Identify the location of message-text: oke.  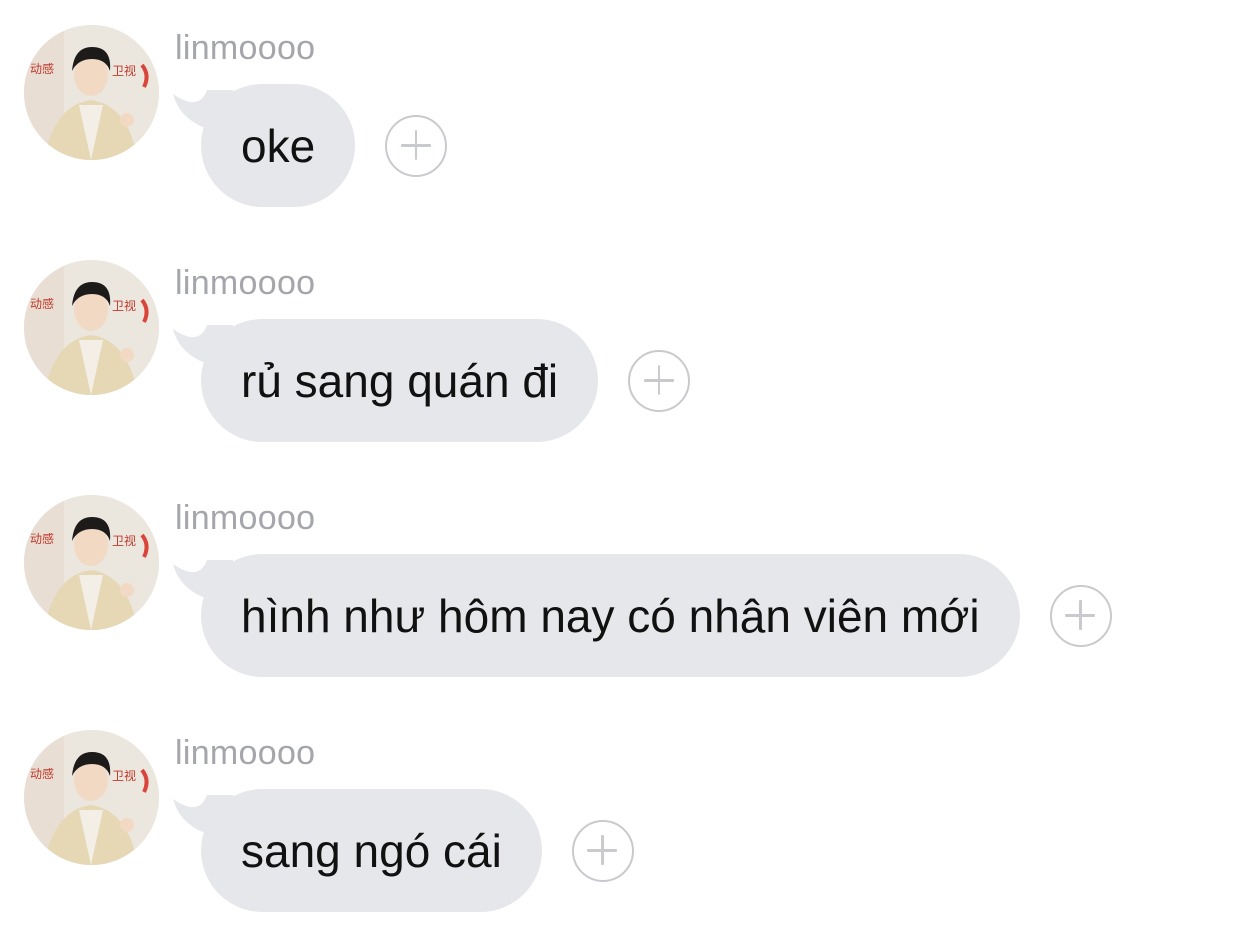
(278, 145).